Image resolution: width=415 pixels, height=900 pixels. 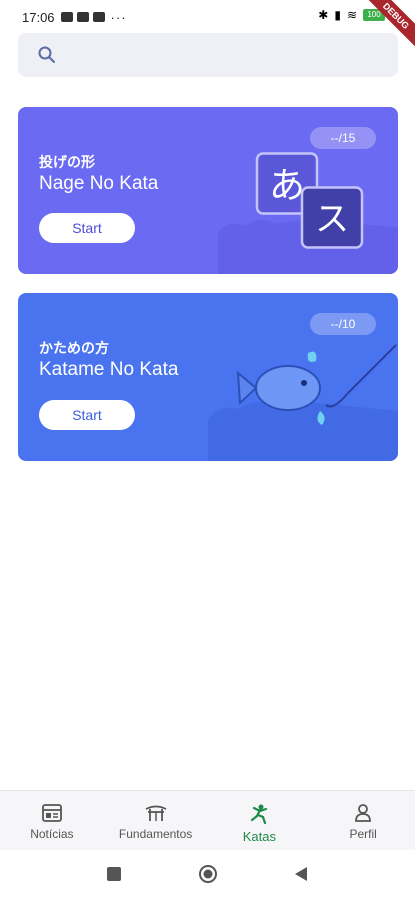 I want to click on nav-label: Notícias, so click(x=52, y=834).